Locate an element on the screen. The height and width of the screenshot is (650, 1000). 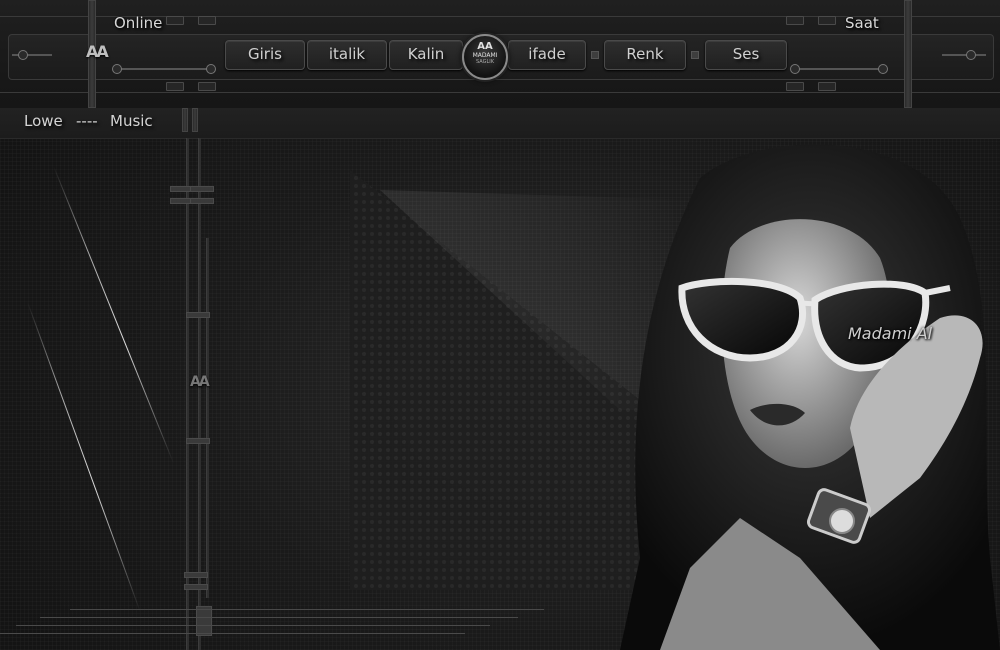
right-slider-start-knob is located at coordinates (795, 69).